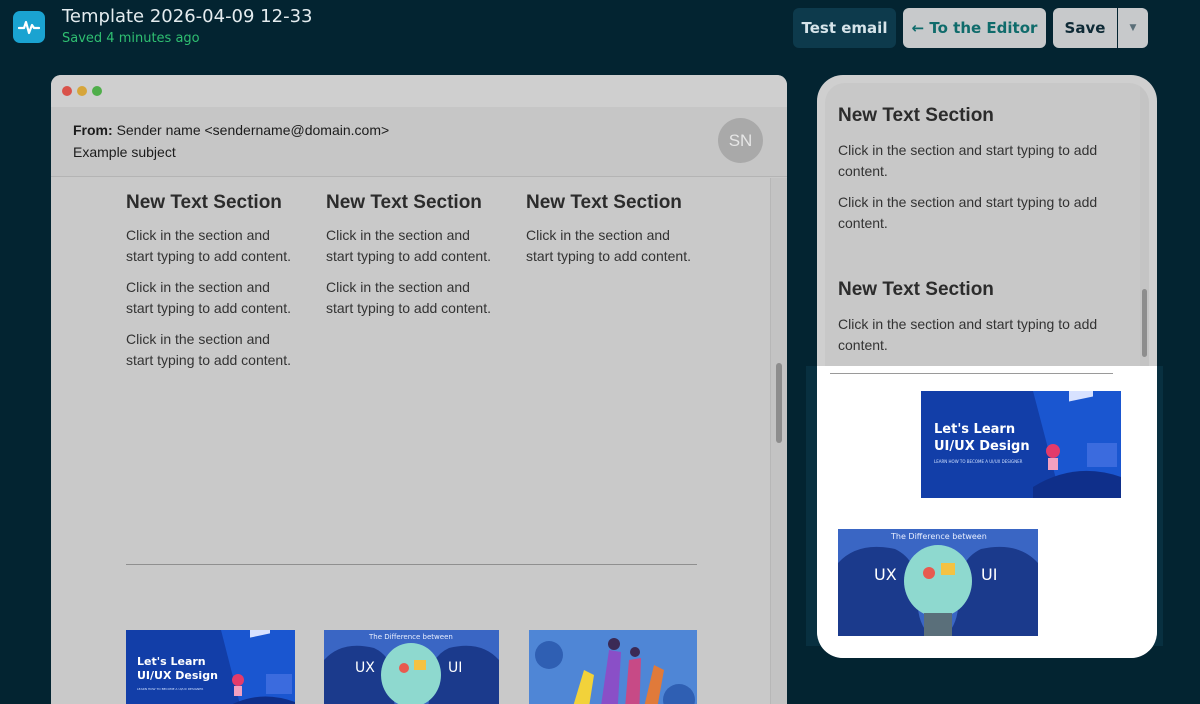 The width and height of the screenshot is (1200, 704). I want to click on desktop-scrollbar-thumb, so click(779, 403).